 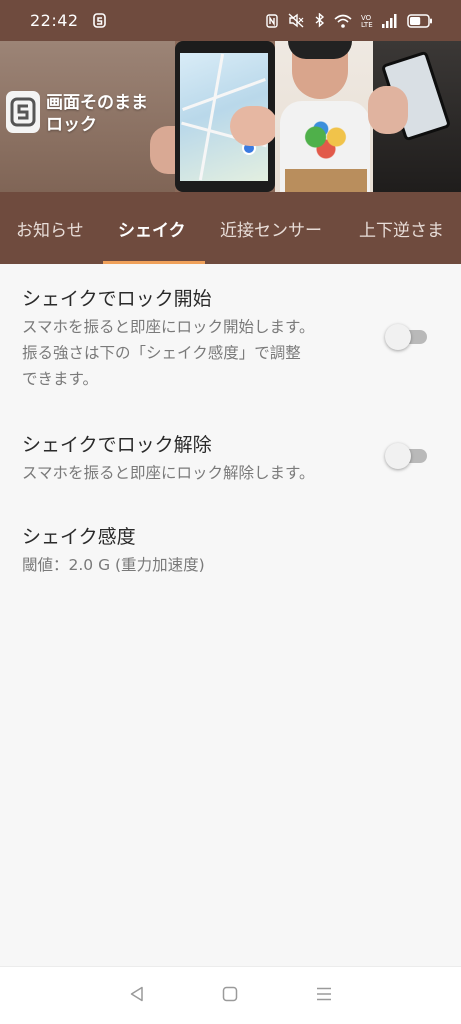 I want to click on setting-title: シェイクでロック開始, so click(x=117, y=299).